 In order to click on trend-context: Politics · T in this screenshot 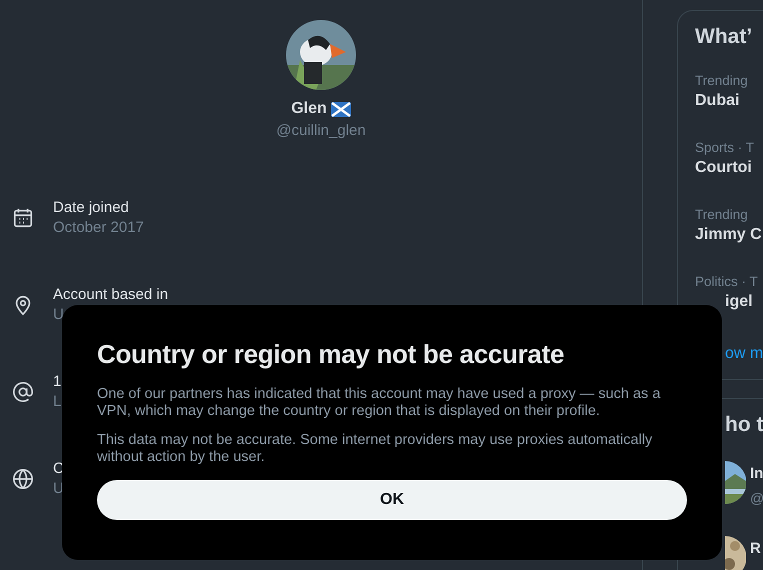, I will do `click(727, 281)`.